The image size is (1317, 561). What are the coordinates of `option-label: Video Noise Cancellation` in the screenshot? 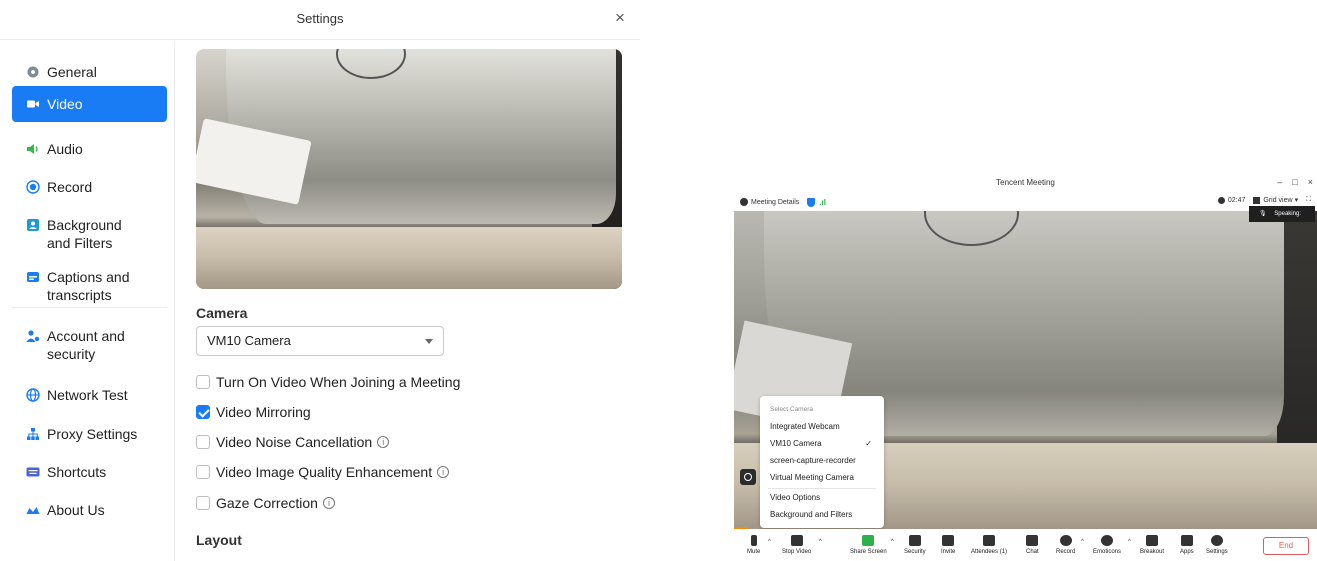 It's located at (294, 442).